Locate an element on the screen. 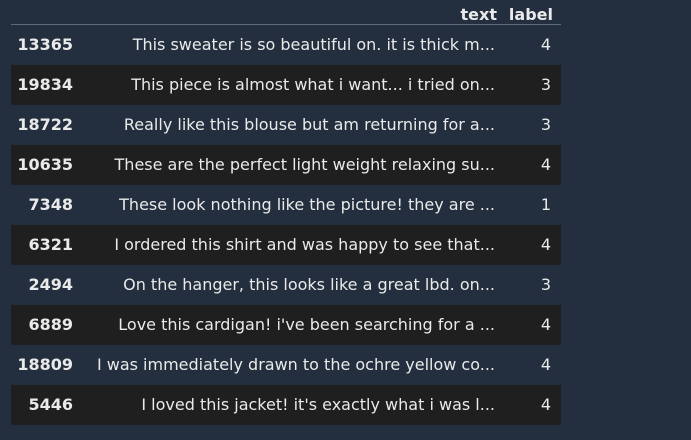 This screenshot has width=691, height=440. row-index: 5446 is located at coordinates (50, 404).